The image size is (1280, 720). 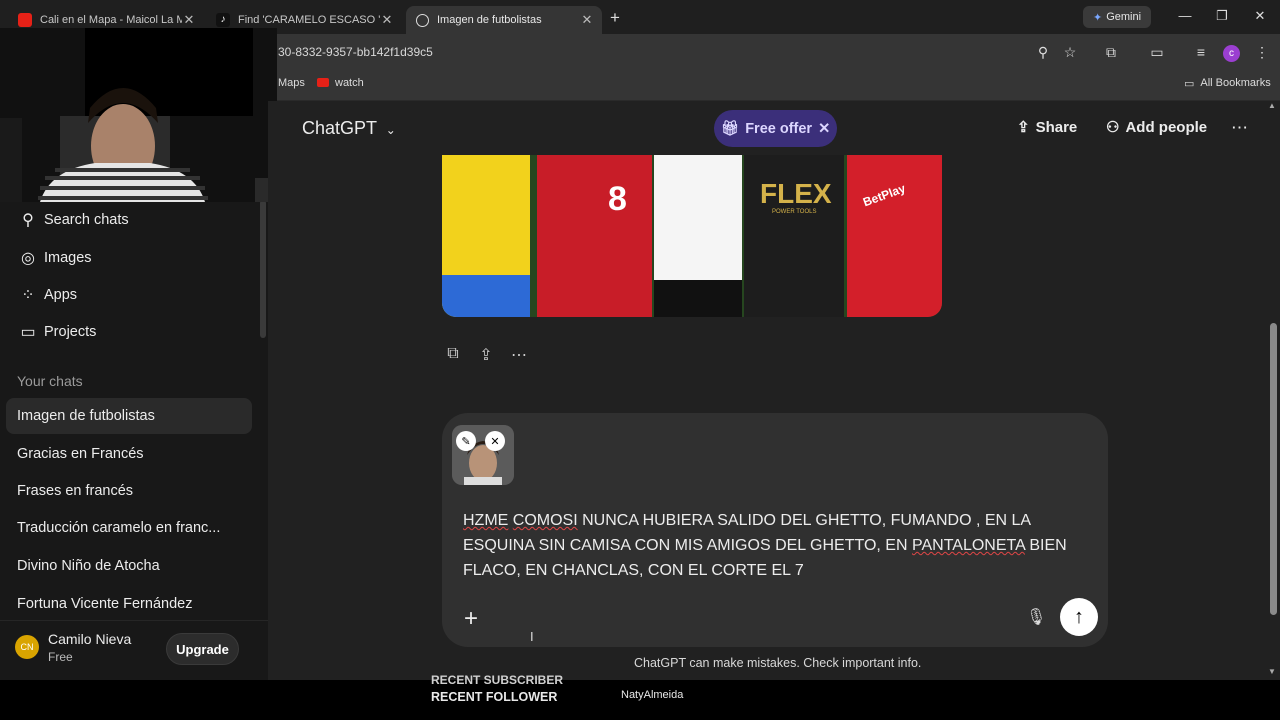 What do you see at coordinates (422, 20) in the screenshot?
I see `chatgpt-icon` at bounding box center [422, 20].